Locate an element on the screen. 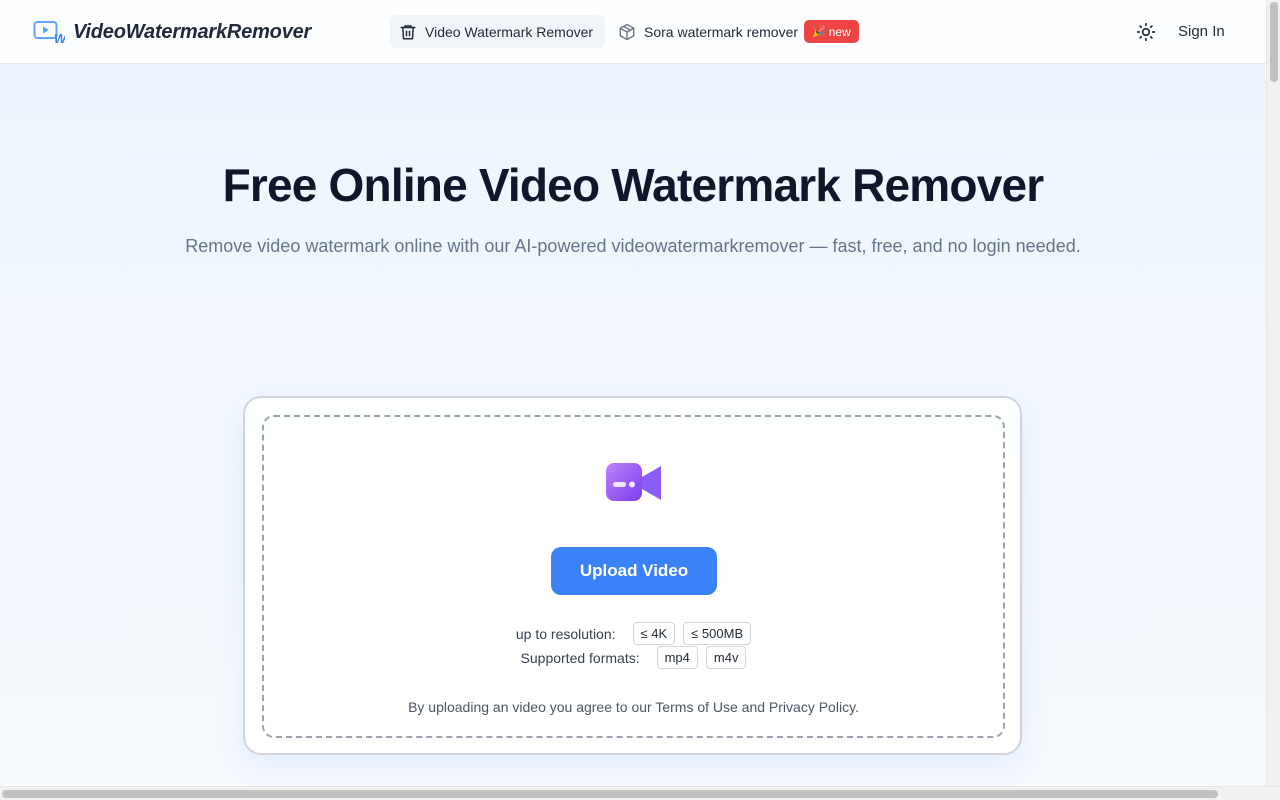 This screenshot has height=800, width=1280. logo-text: VideoWatermarkRemover is located at coordinates (192, 31).